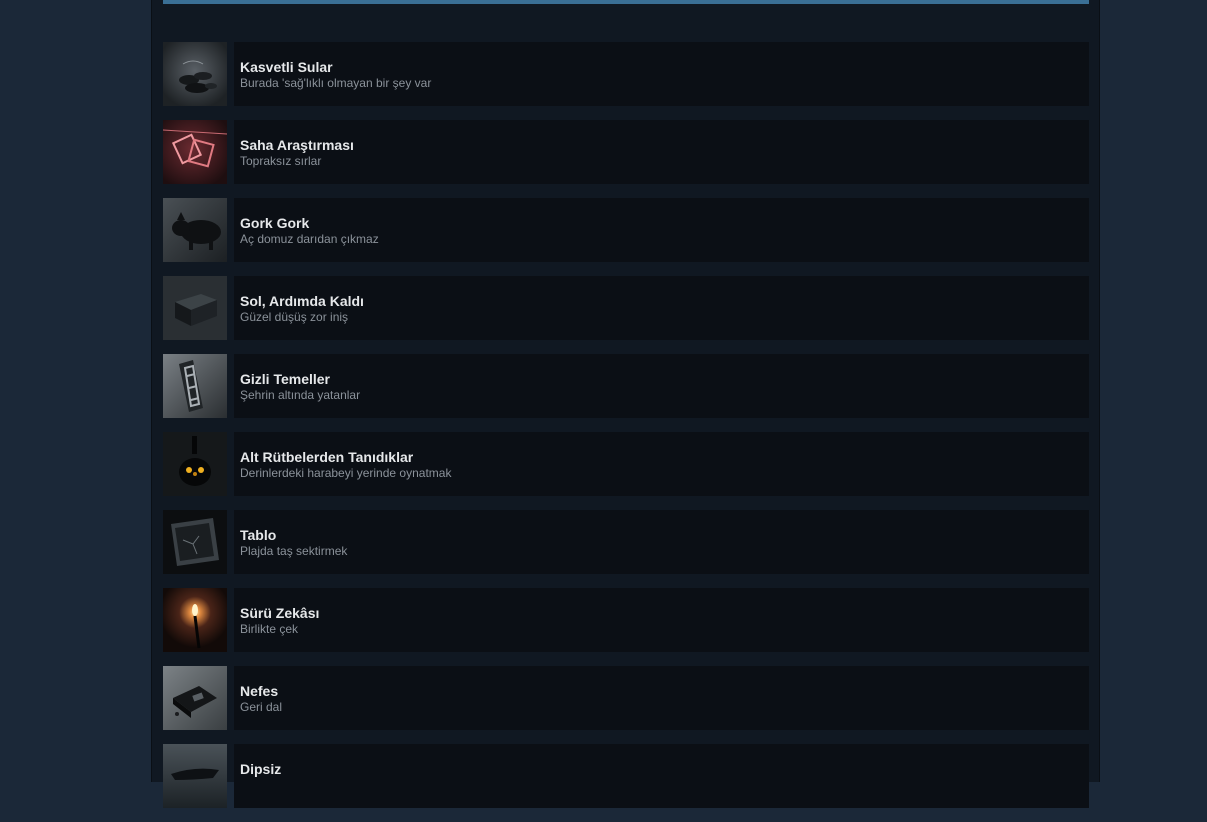 This screenshot has height=822, width=1207. I want to click on achievement-row: Gizli Temeller Şehrin altında yatanlar, so click(626, 386).